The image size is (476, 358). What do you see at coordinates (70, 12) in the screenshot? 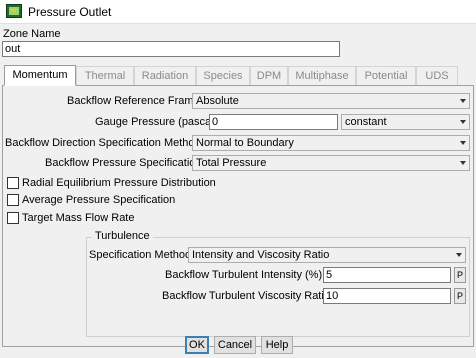
I see `window-title: Pressure Outlet` at bounding box center [70, 12].